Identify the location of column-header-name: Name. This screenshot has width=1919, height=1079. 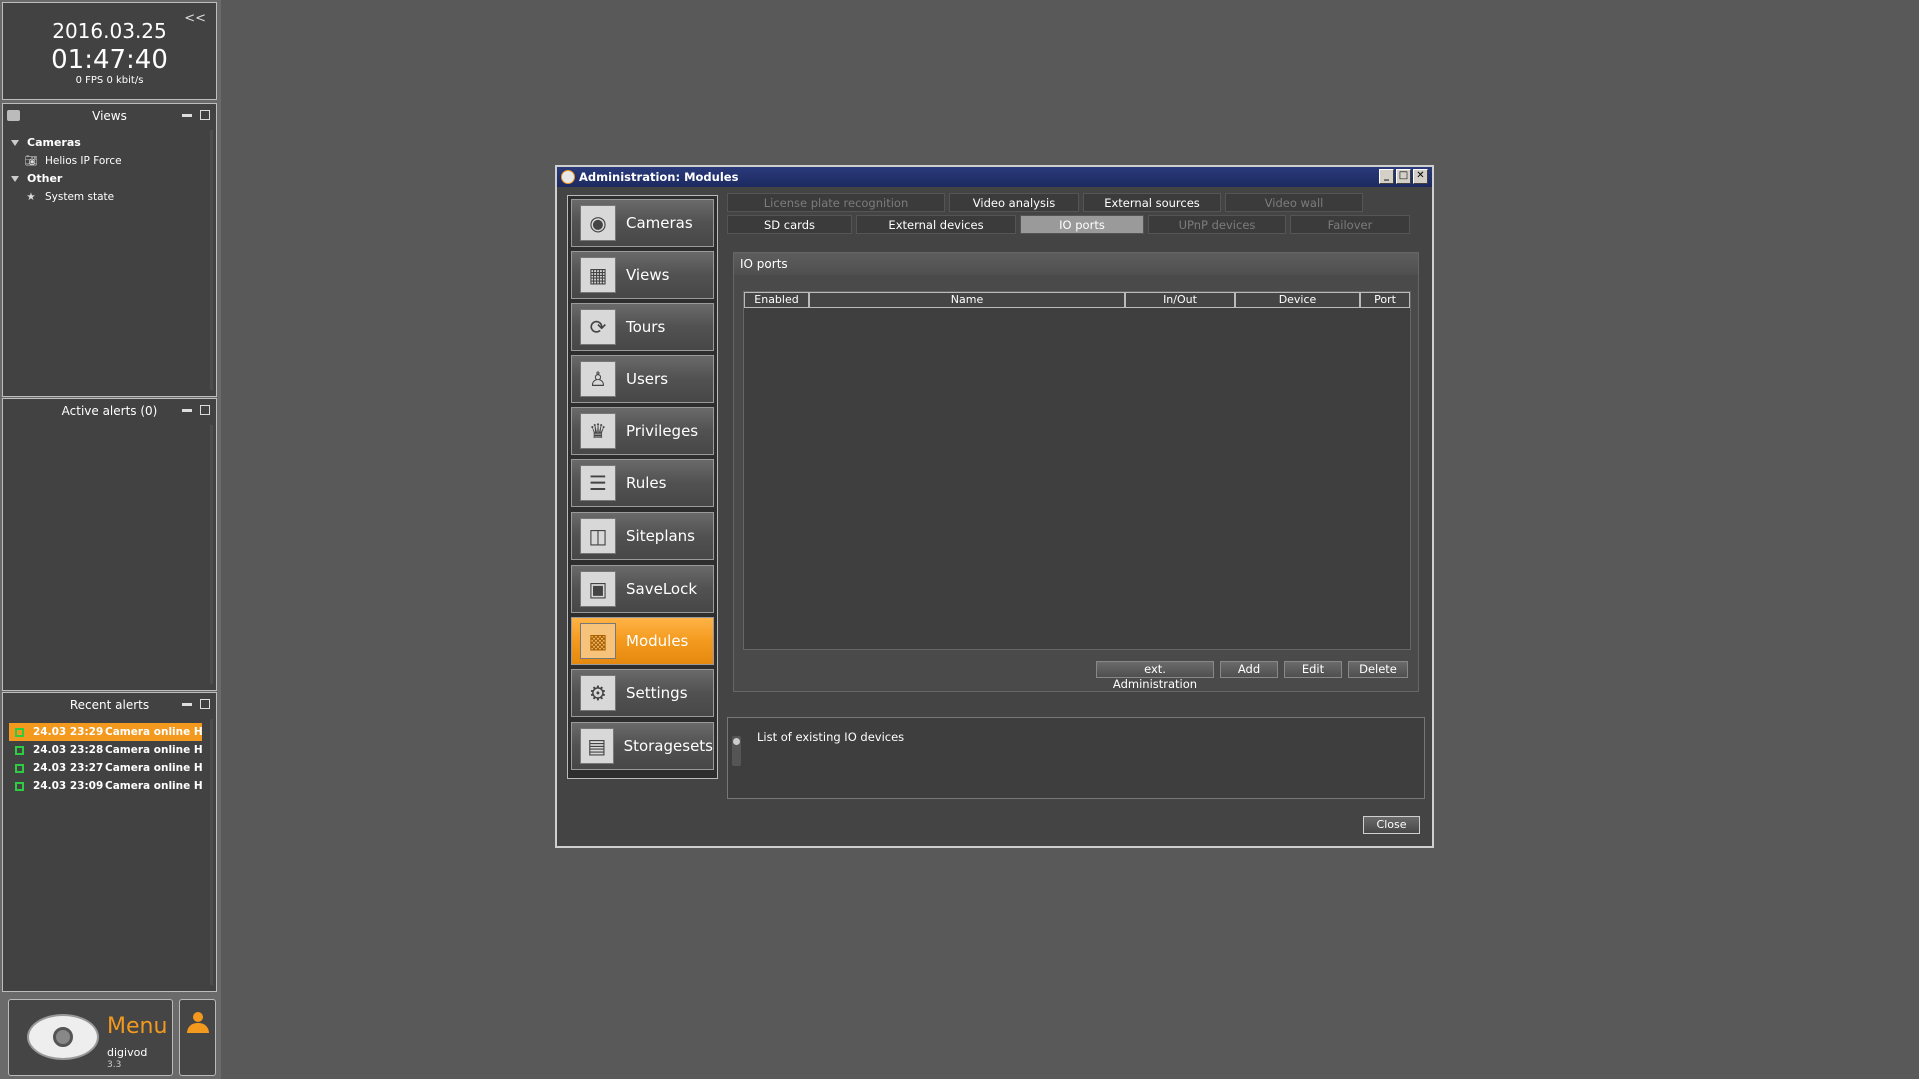
(967, 300).